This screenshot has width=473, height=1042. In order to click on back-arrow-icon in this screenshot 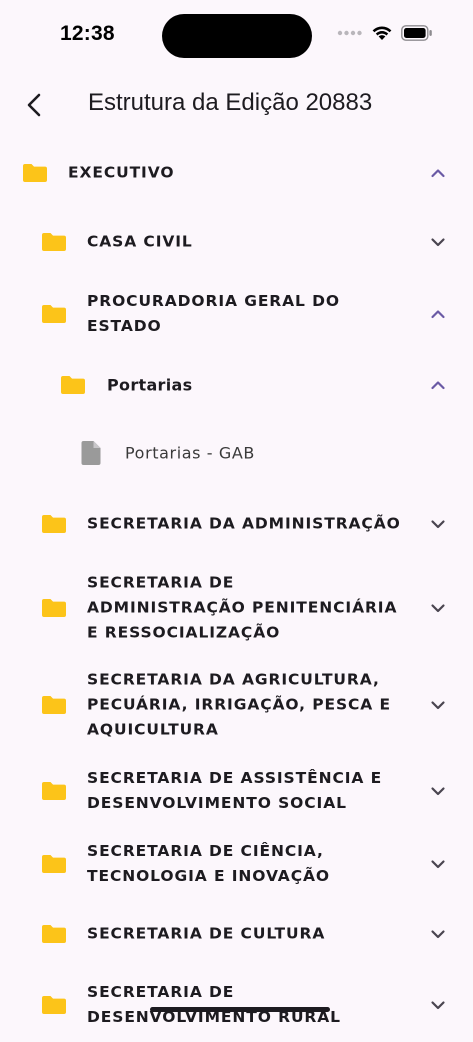, I will do `click(34, 105)`.